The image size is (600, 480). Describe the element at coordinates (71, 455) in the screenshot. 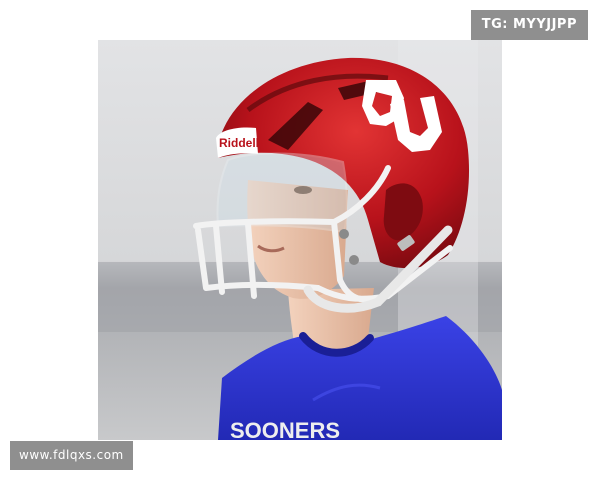

I see `watermark-bottom: www.fdlqxs.com` at that location.